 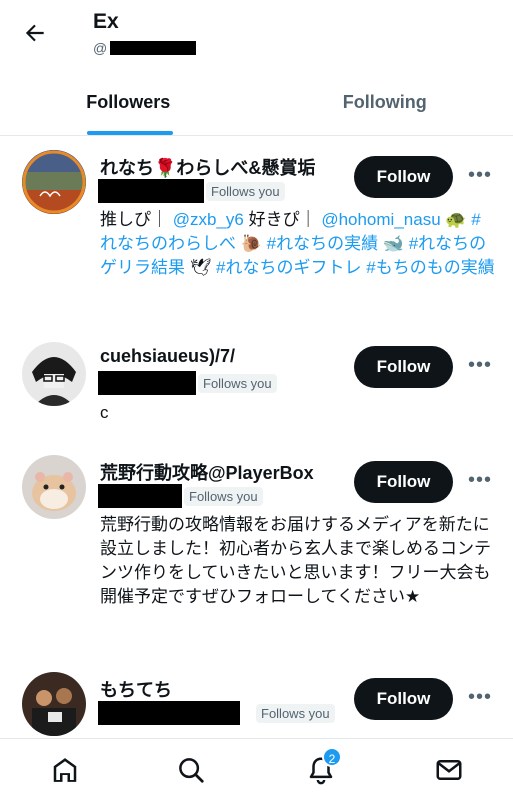 I want to click on tab-followers: Followers, so click(x=128, y=102).